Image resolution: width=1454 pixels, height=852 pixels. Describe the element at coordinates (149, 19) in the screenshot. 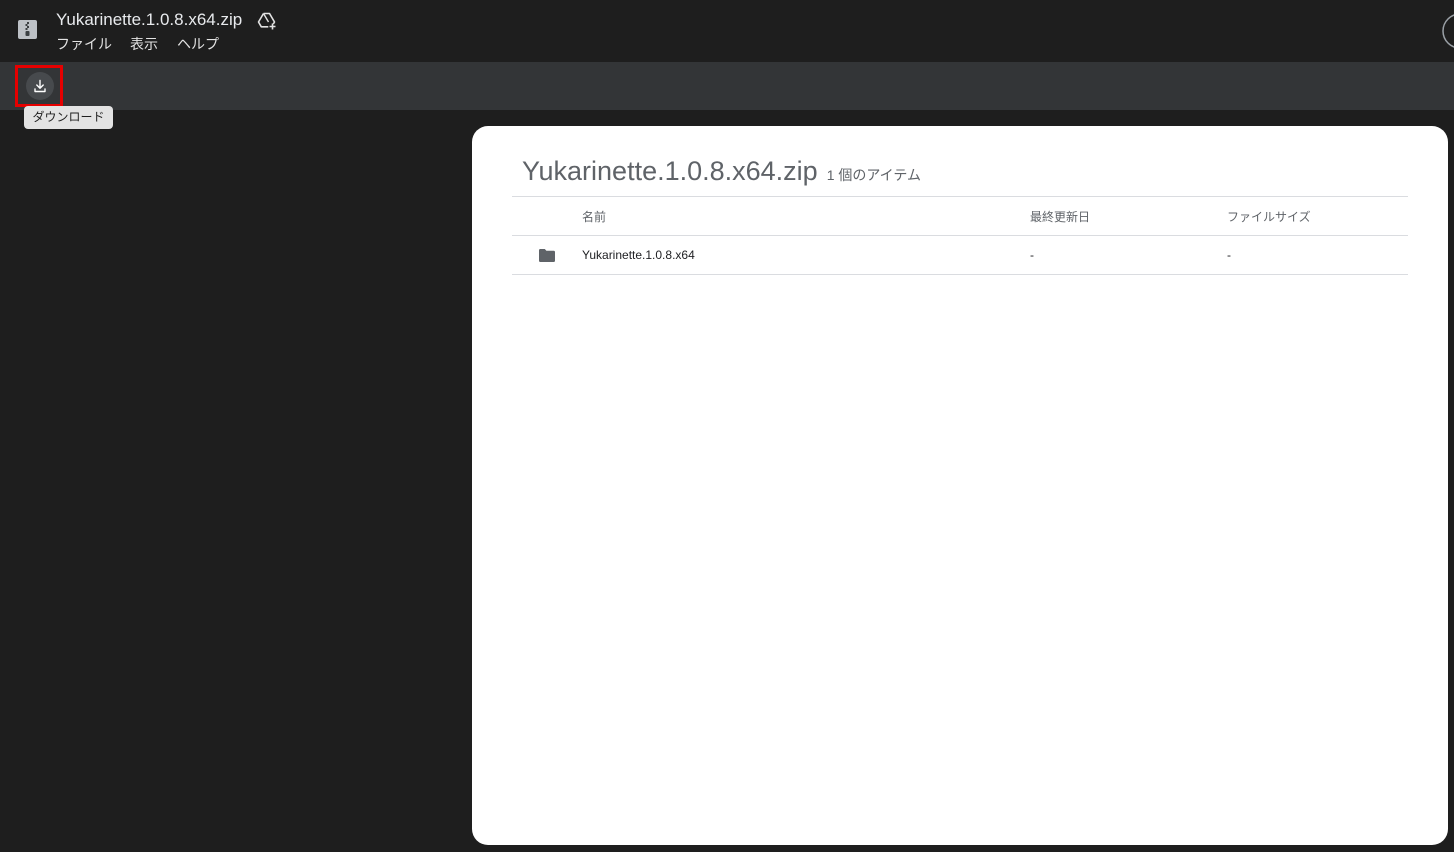

I see `document-title: Yukarinette.1.0.8.x64.zip` at that location.